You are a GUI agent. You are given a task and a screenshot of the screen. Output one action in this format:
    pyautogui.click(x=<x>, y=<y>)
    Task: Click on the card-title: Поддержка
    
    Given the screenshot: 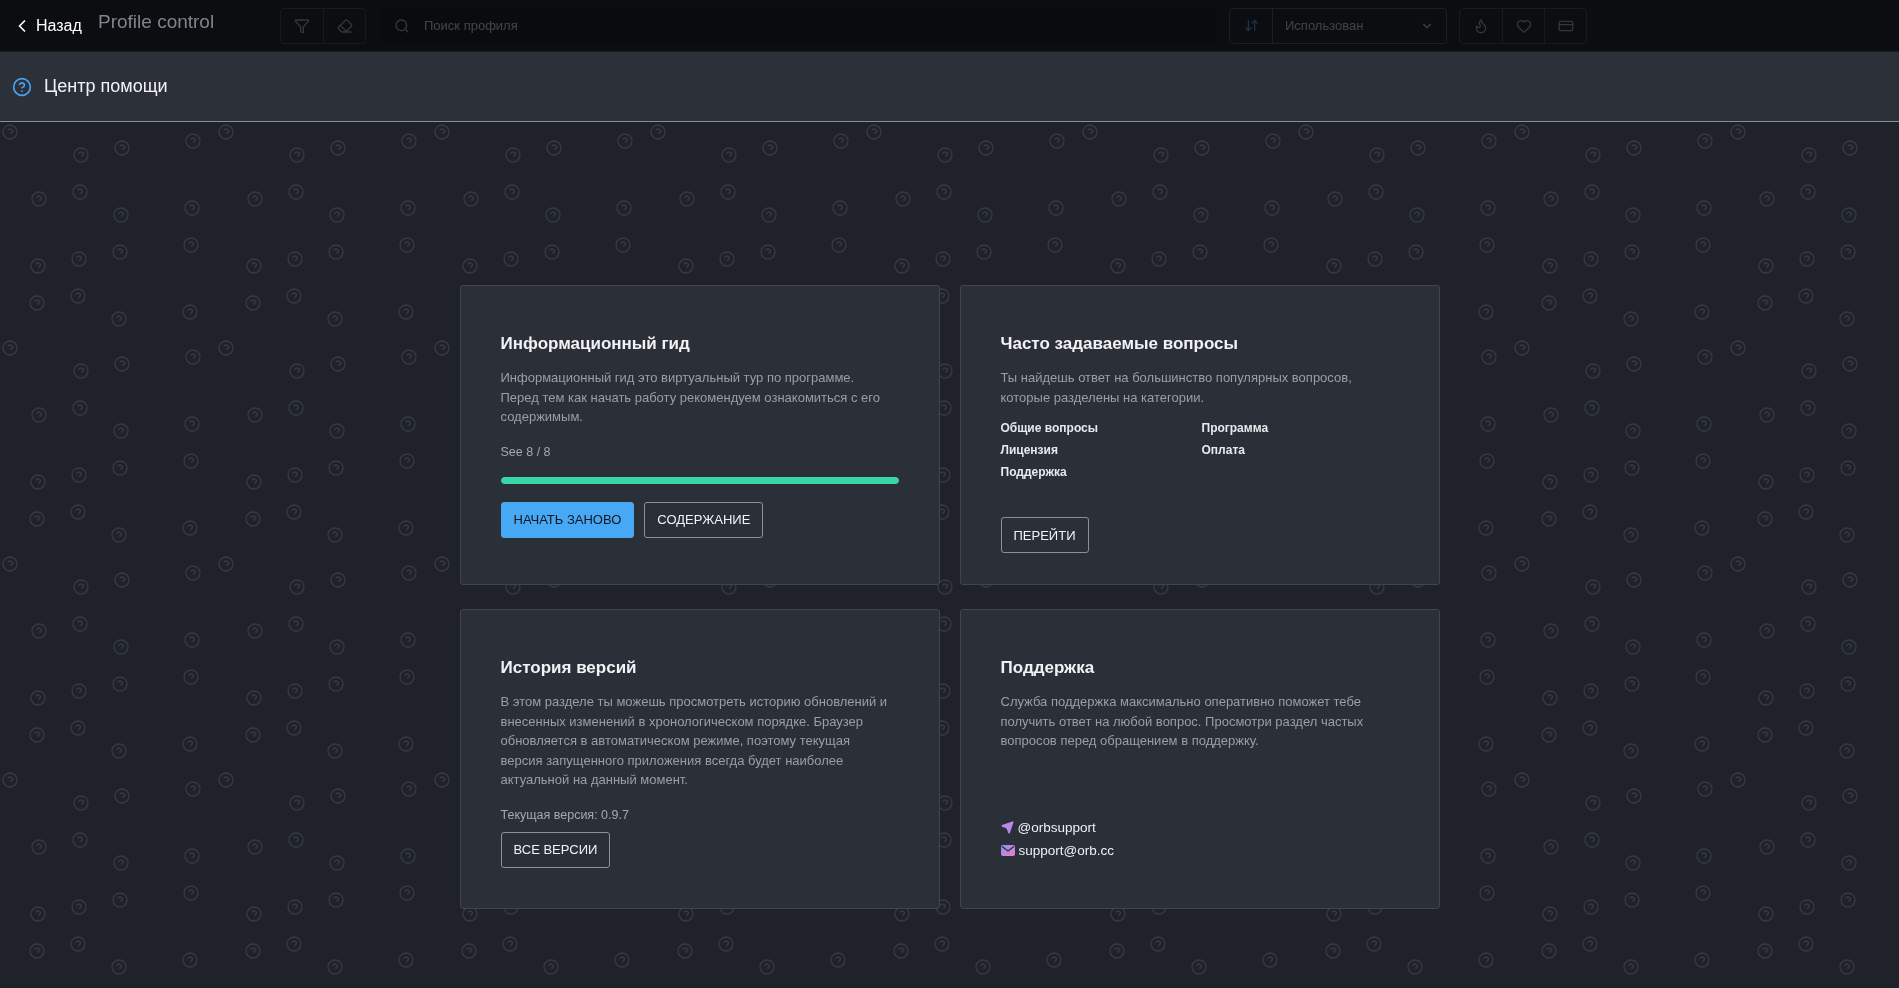 What is the action you would take?
    pyautogui.click(x=1048, y=668)
    